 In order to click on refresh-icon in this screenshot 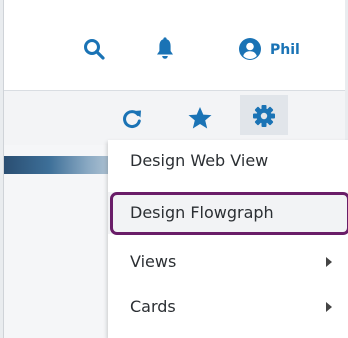, I will do `click(132, 119)`.